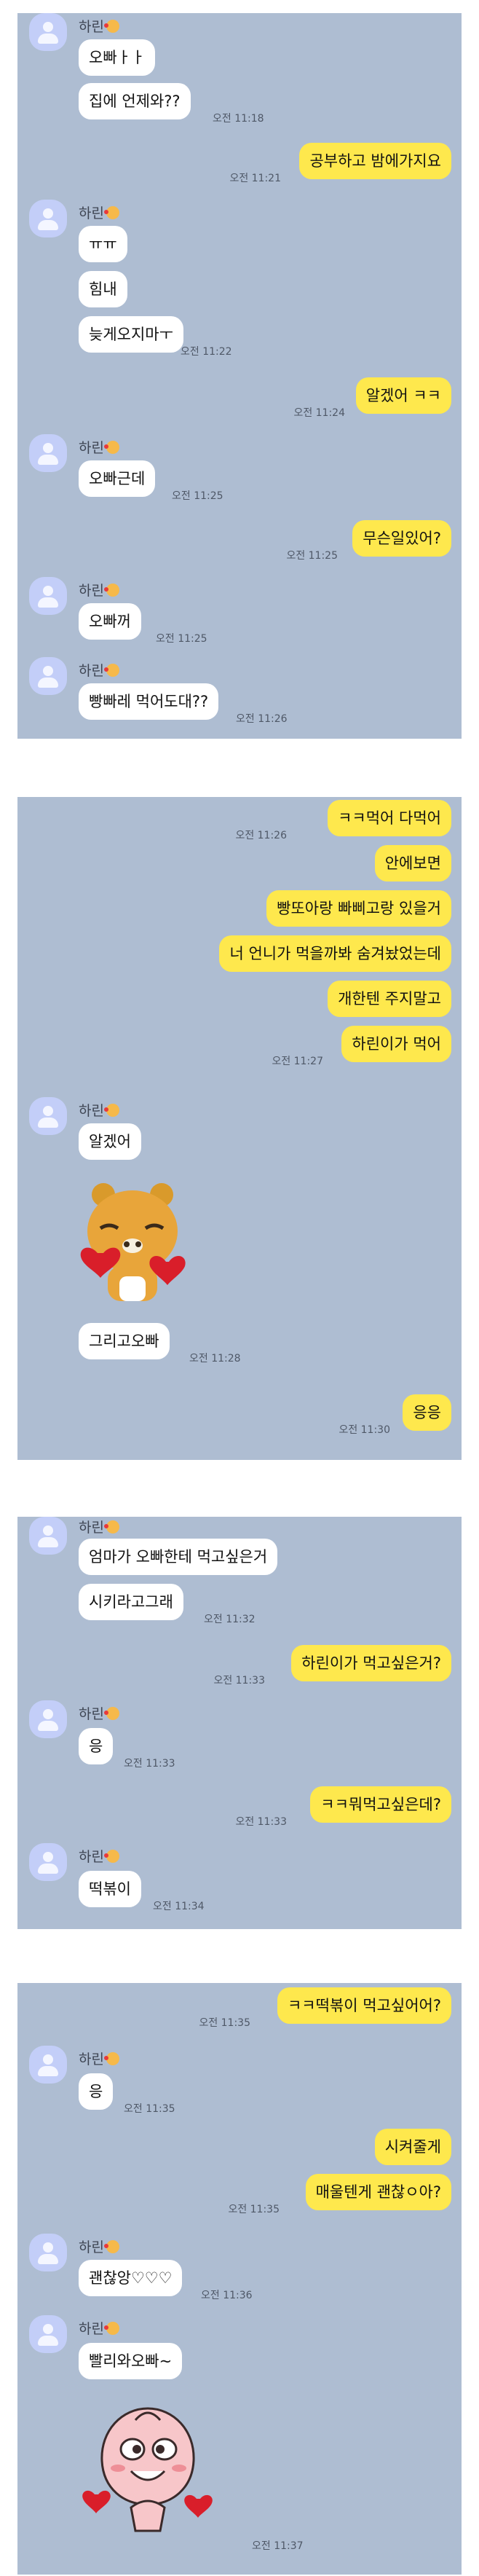  Describe the element at coordinates (403, 395) in the screenshot. I see `message-bubble-outgoing: 알겠어 ㅋㅋ` at that location.